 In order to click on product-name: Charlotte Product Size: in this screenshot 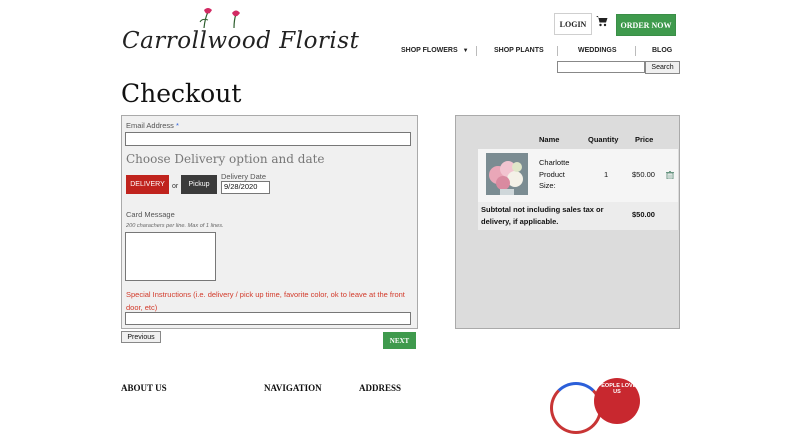, I will do `click(554, 174)`.